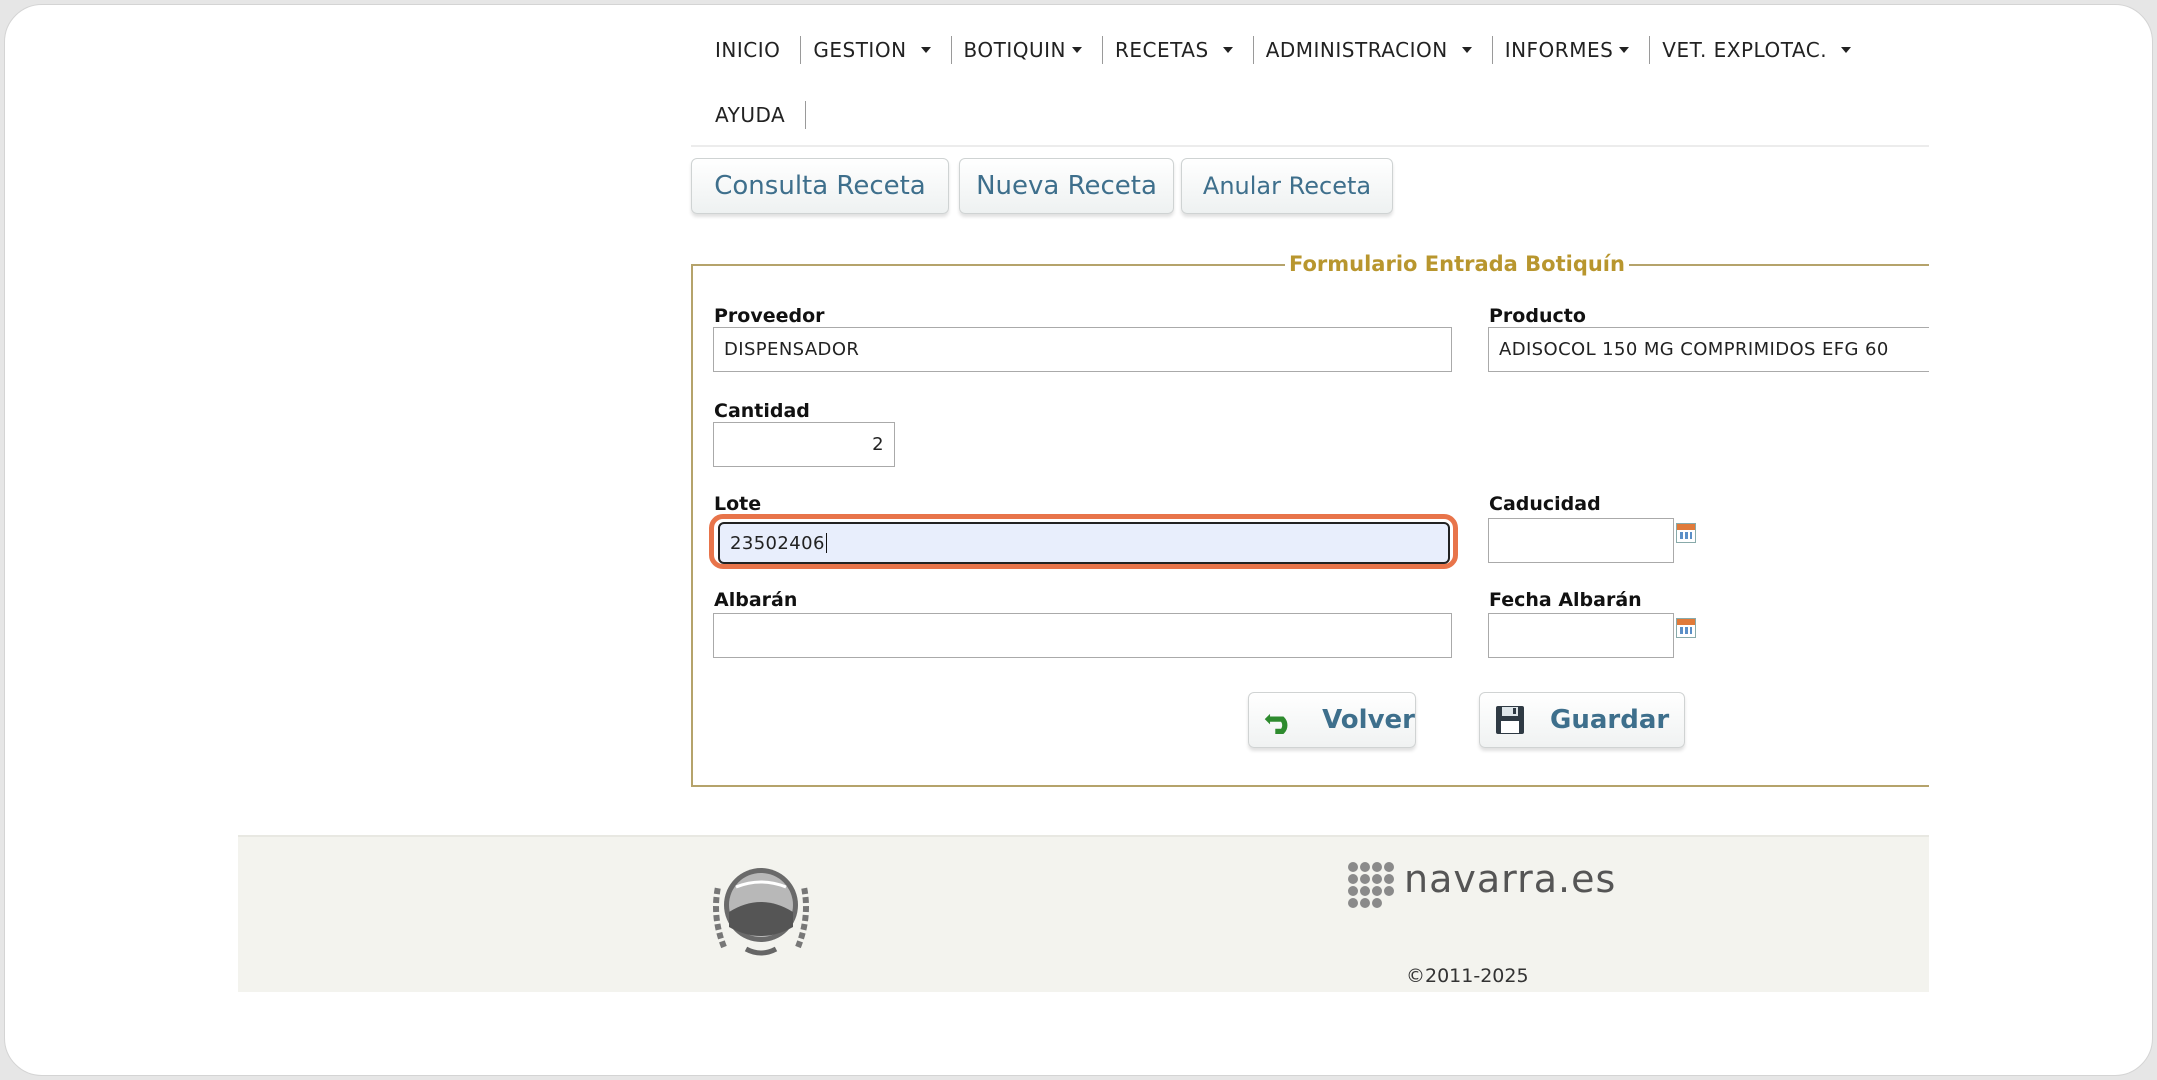  What do you see at coordinates (777, 543) in the screenshot?
I see `lote-value: 23502406` at bounding box center [777, 543].